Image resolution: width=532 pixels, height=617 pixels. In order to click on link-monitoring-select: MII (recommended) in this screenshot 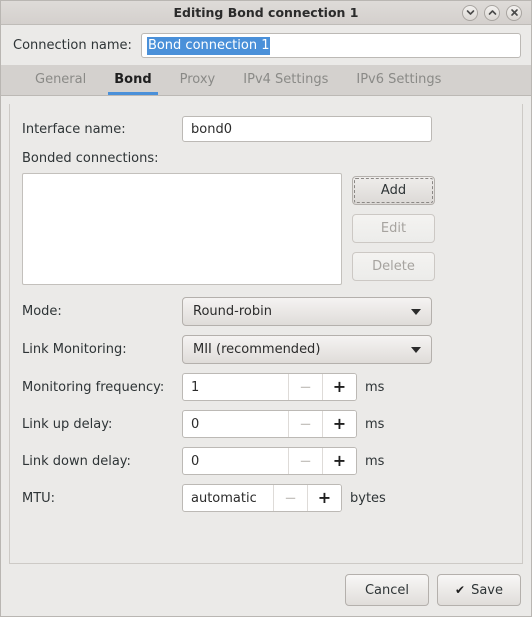, I will do `click(307, 349)`.